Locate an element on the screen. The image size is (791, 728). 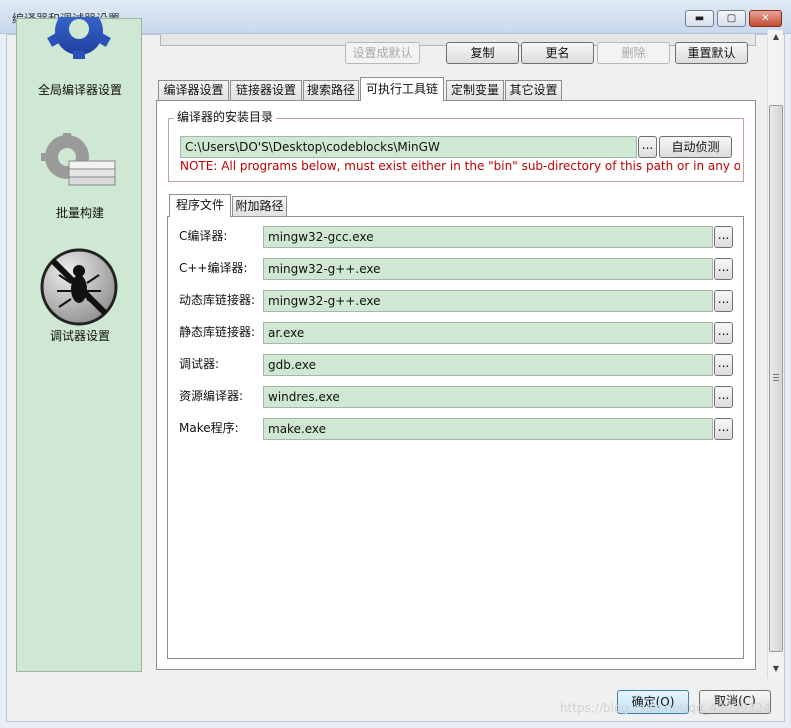
auto-detect-button: 自动侦测 is located at coordinates (695, 147).